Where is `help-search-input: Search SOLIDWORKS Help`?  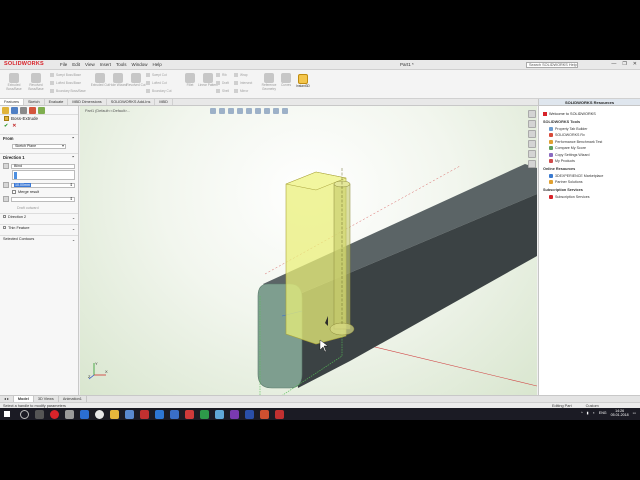 help-search-input: Search SOLIDWORKS Help is located at coordinates (552, 64).